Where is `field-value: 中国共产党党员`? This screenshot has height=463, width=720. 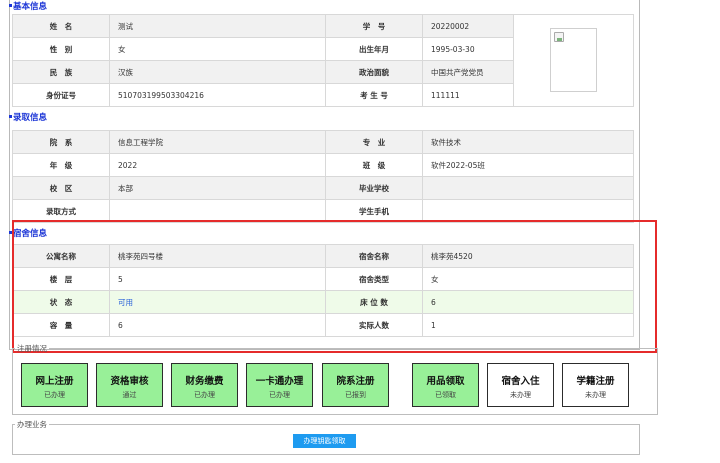 field-value: 中国共产党党员 is located at coordinates (468, 72).